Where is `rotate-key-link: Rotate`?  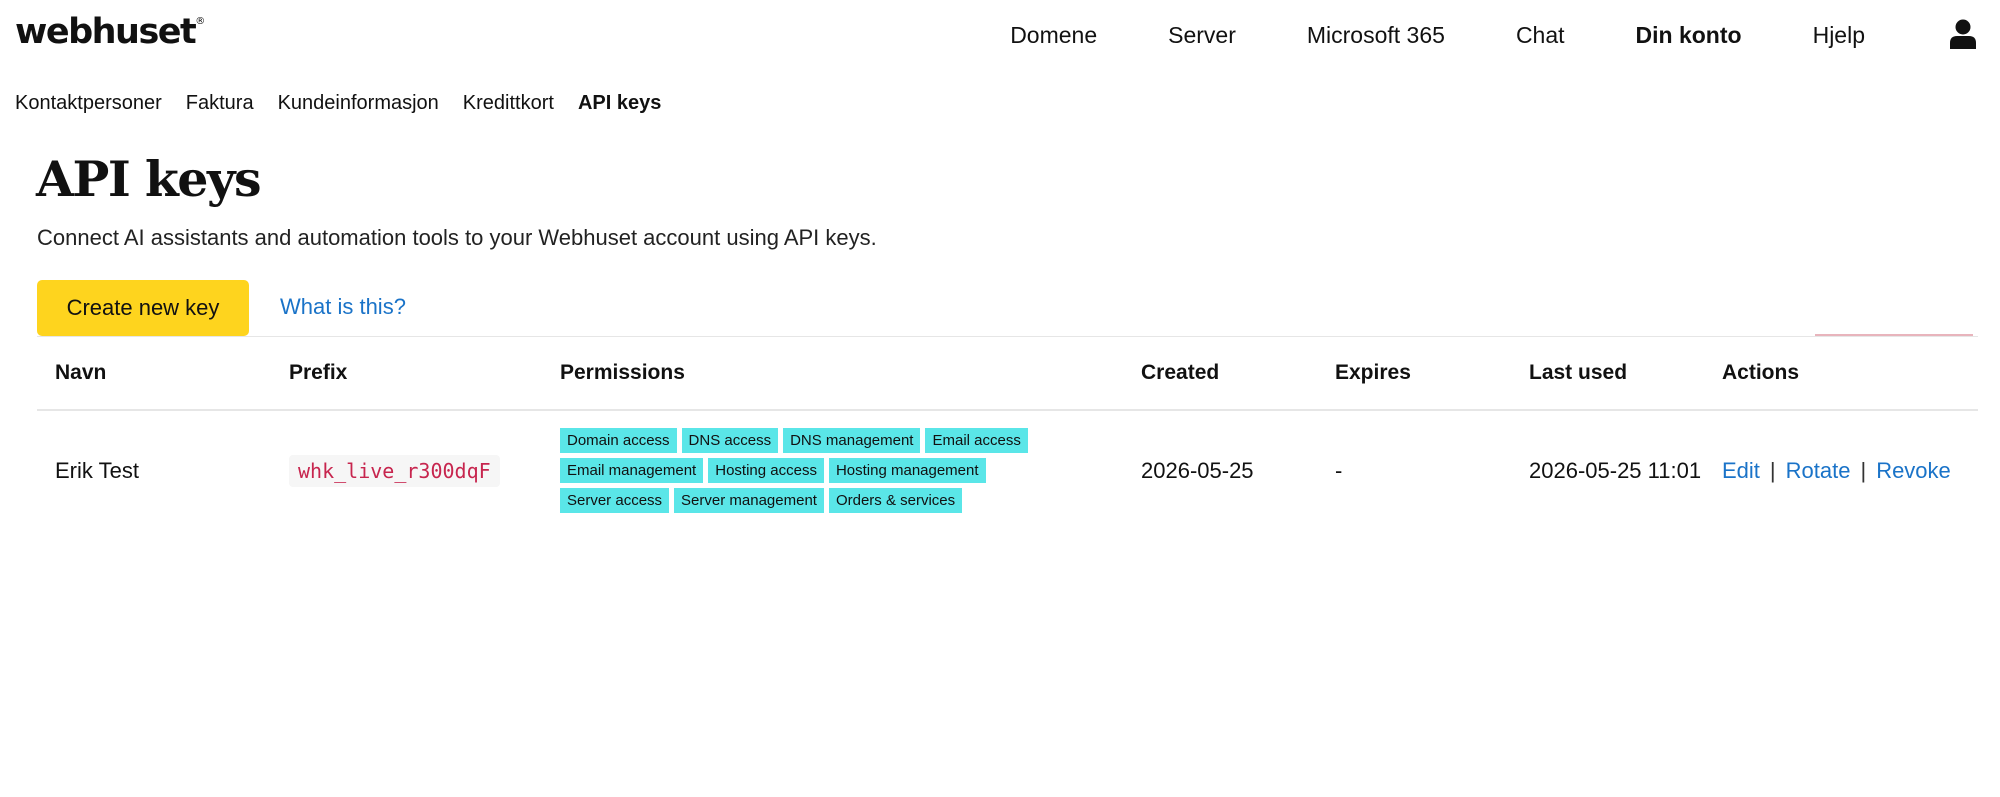 rotate-key-link: Rotate is located at coordinates (1818, 470).